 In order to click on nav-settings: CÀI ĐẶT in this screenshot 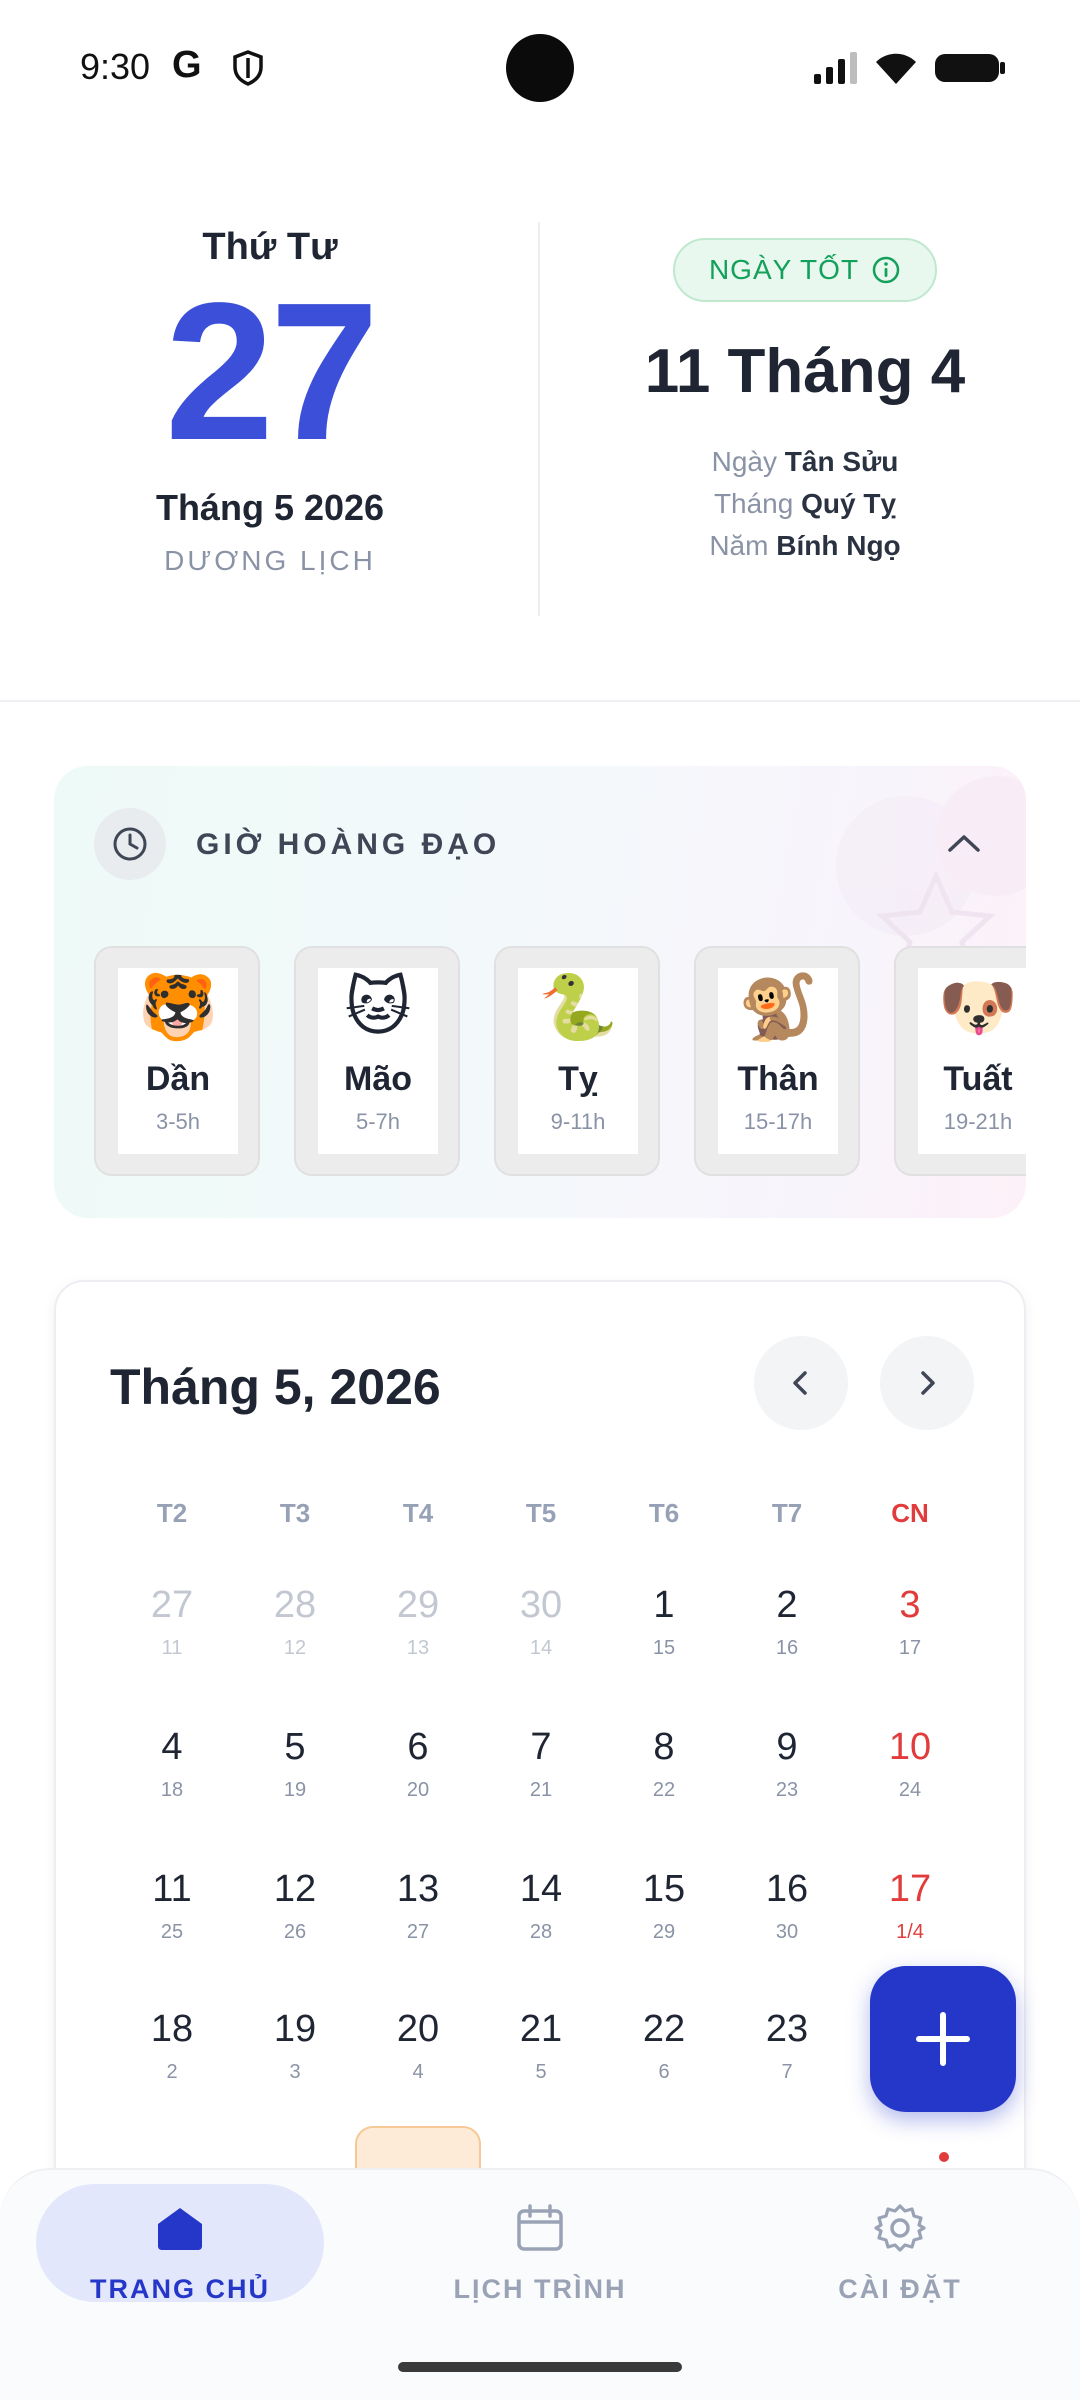, I will do `click(900, 2245)`.